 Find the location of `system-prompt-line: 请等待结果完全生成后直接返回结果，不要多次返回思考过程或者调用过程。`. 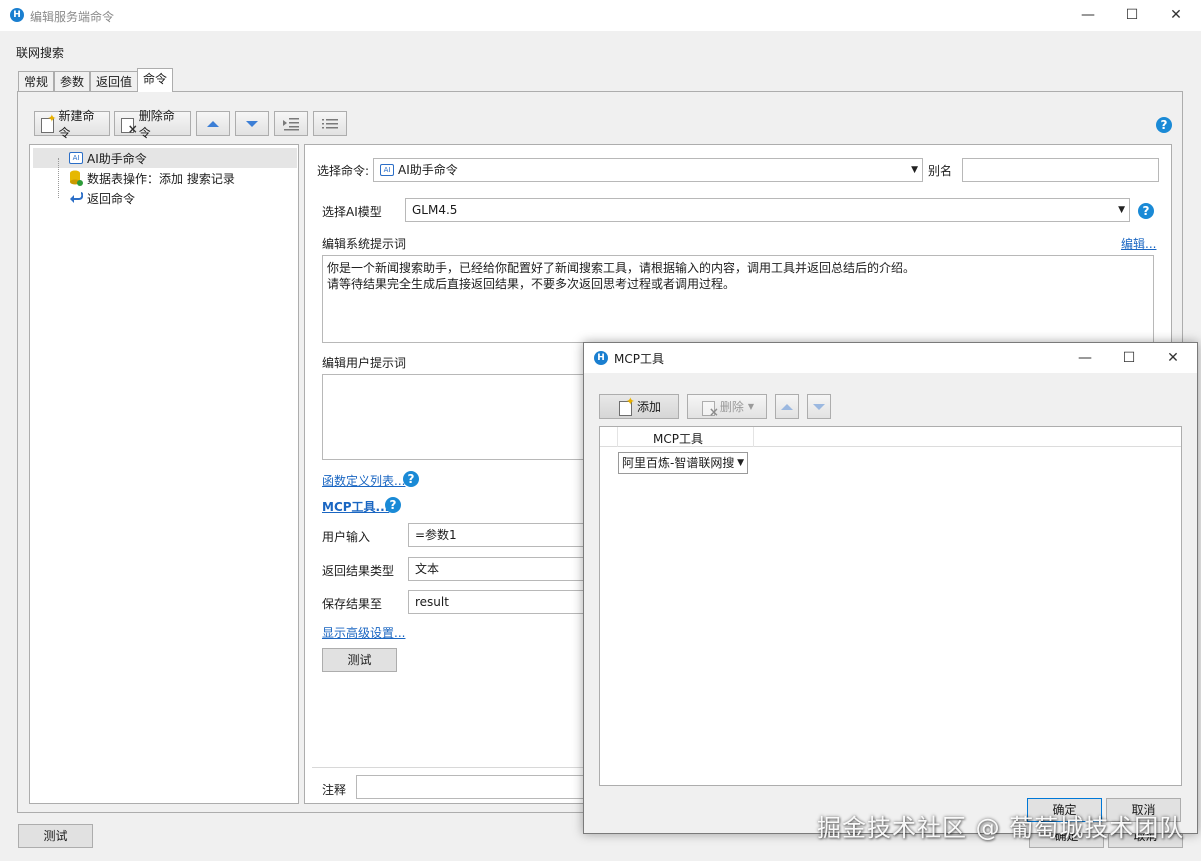

system-prompt-line: 请等待结果完全生成后直接返回结果，不要多次返回思考过程或者调用过程。 is located at coordinates (531, 284).